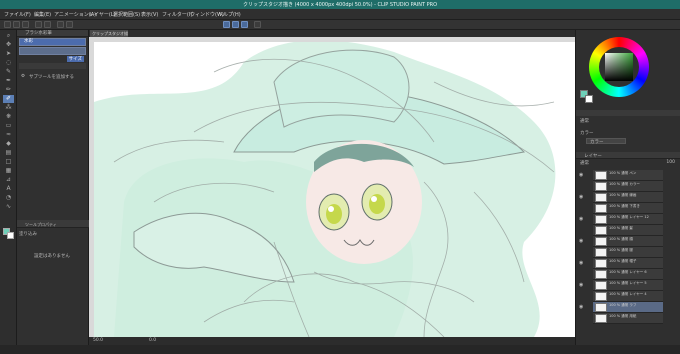 The height and width of the screenshot is (354, 680). I want to click on correct-line-icon: ∿, so click(8, 207).